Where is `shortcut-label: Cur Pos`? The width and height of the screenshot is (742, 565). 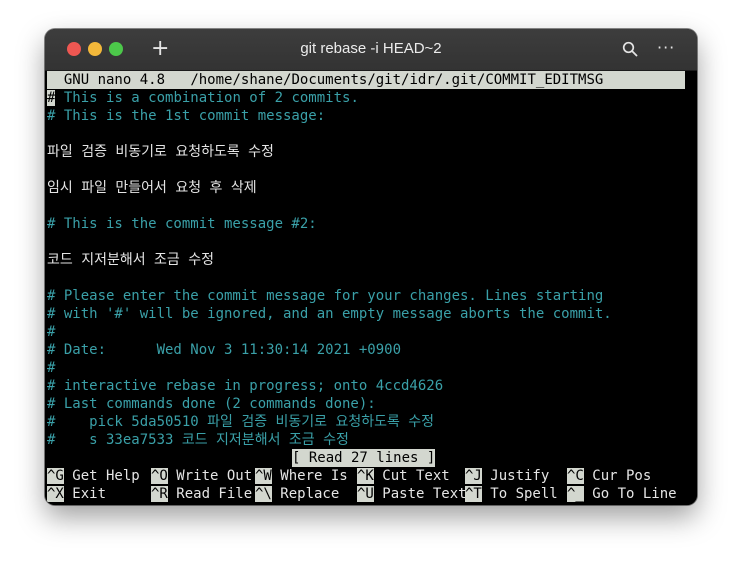
shortcut-label: Cur Pos is located at coordinates (617, 476).